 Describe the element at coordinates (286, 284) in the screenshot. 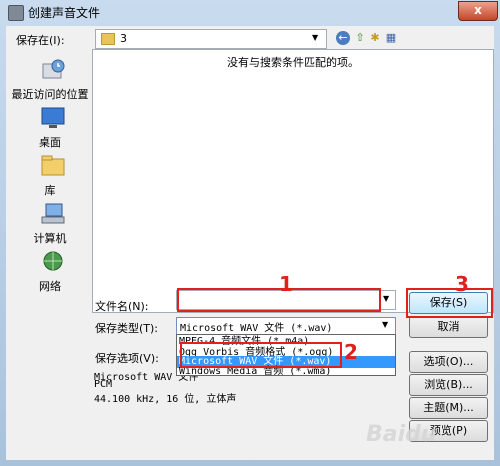

I see `annotation-number: 1` at that location.